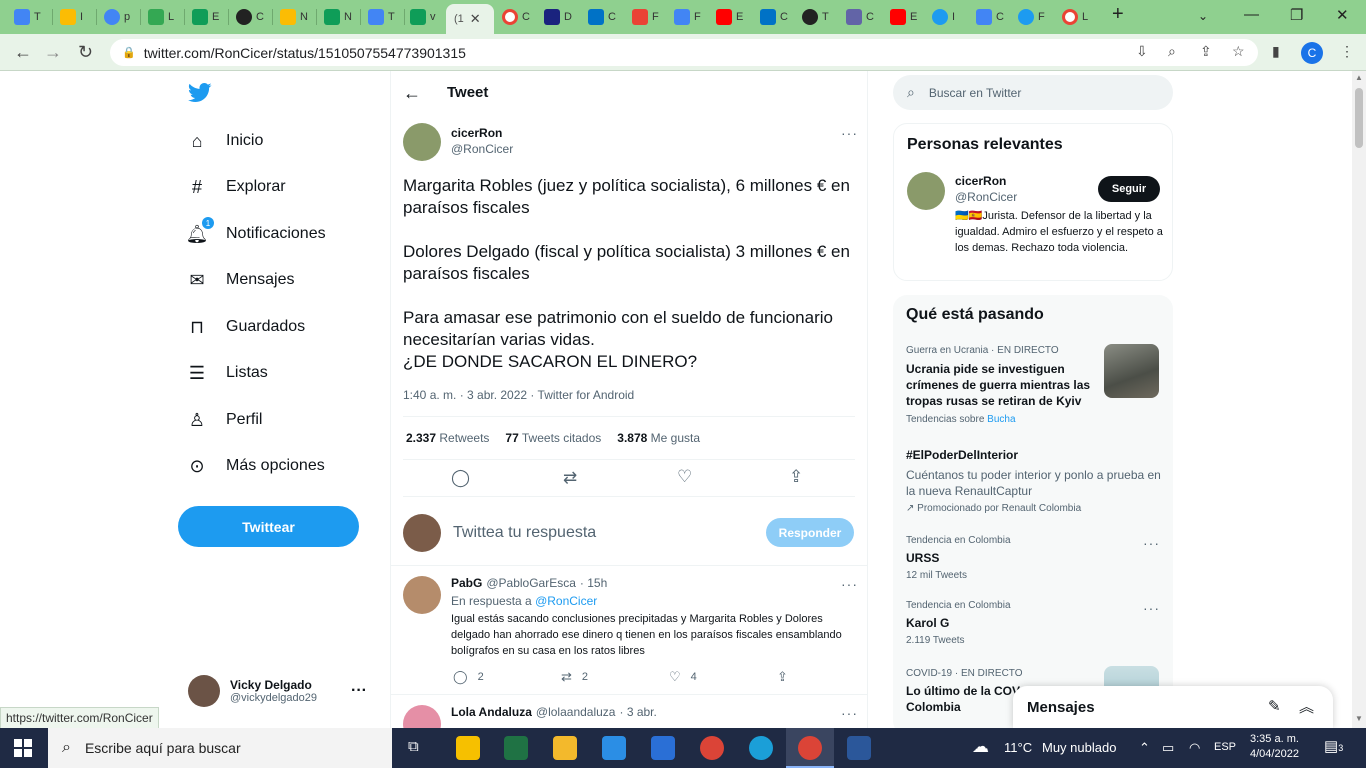  Describe the element at coordinates (1172, 51) in the screenshot. I see `zoom-icon: ⌕` at that location.